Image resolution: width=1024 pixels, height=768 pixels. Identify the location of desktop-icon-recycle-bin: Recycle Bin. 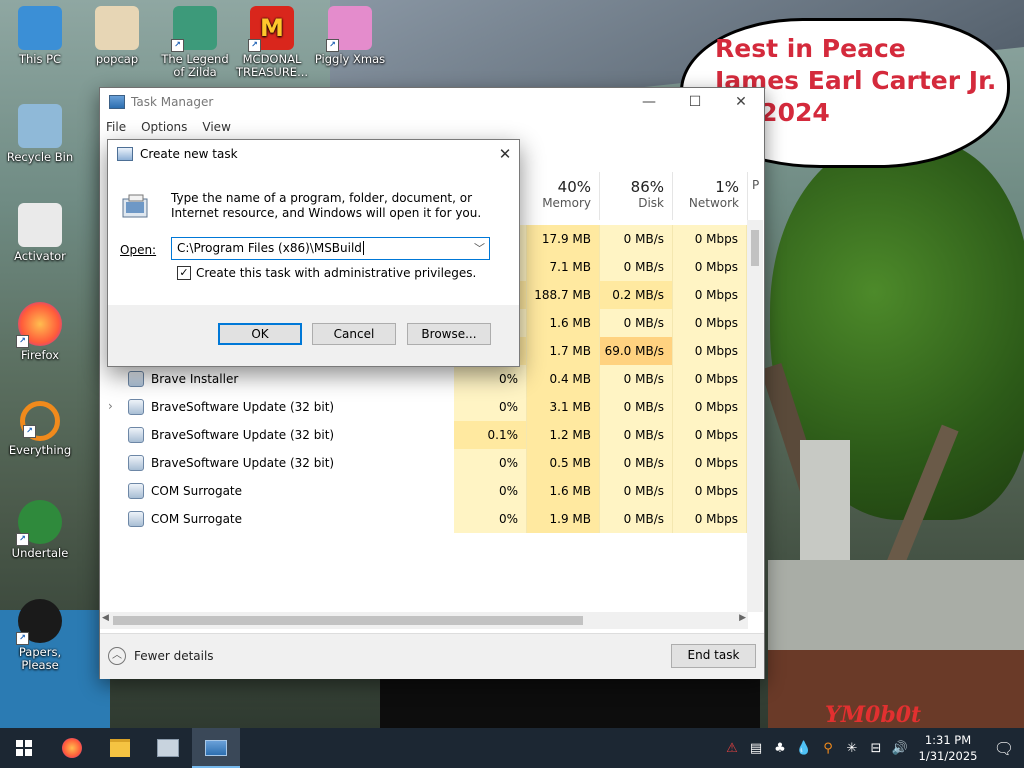
(40, 134).